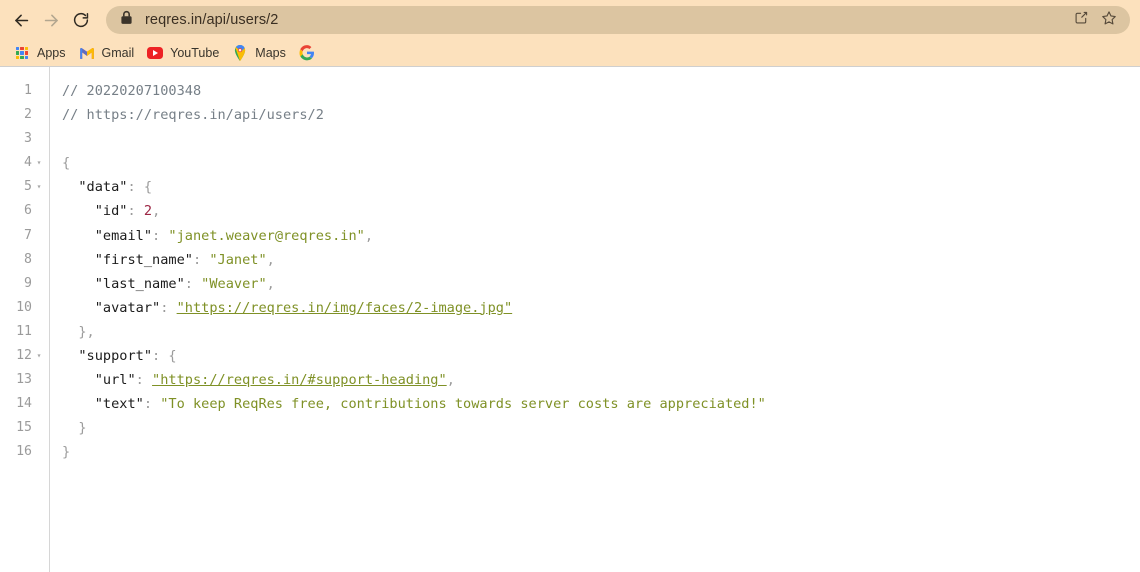 The height and width of the screenshot is (572, 1140). I want to click on bookmark-apps: Apps, so click(41, 53).